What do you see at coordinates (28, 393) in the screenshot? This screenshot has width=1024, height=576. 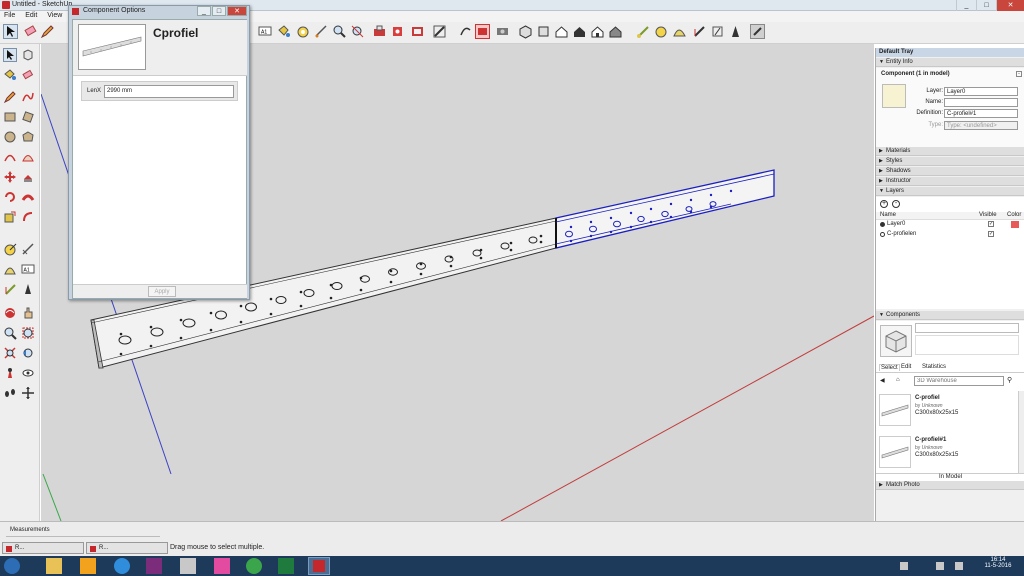 I see `section-plane-left-icon` at bounding box center [28, 393].